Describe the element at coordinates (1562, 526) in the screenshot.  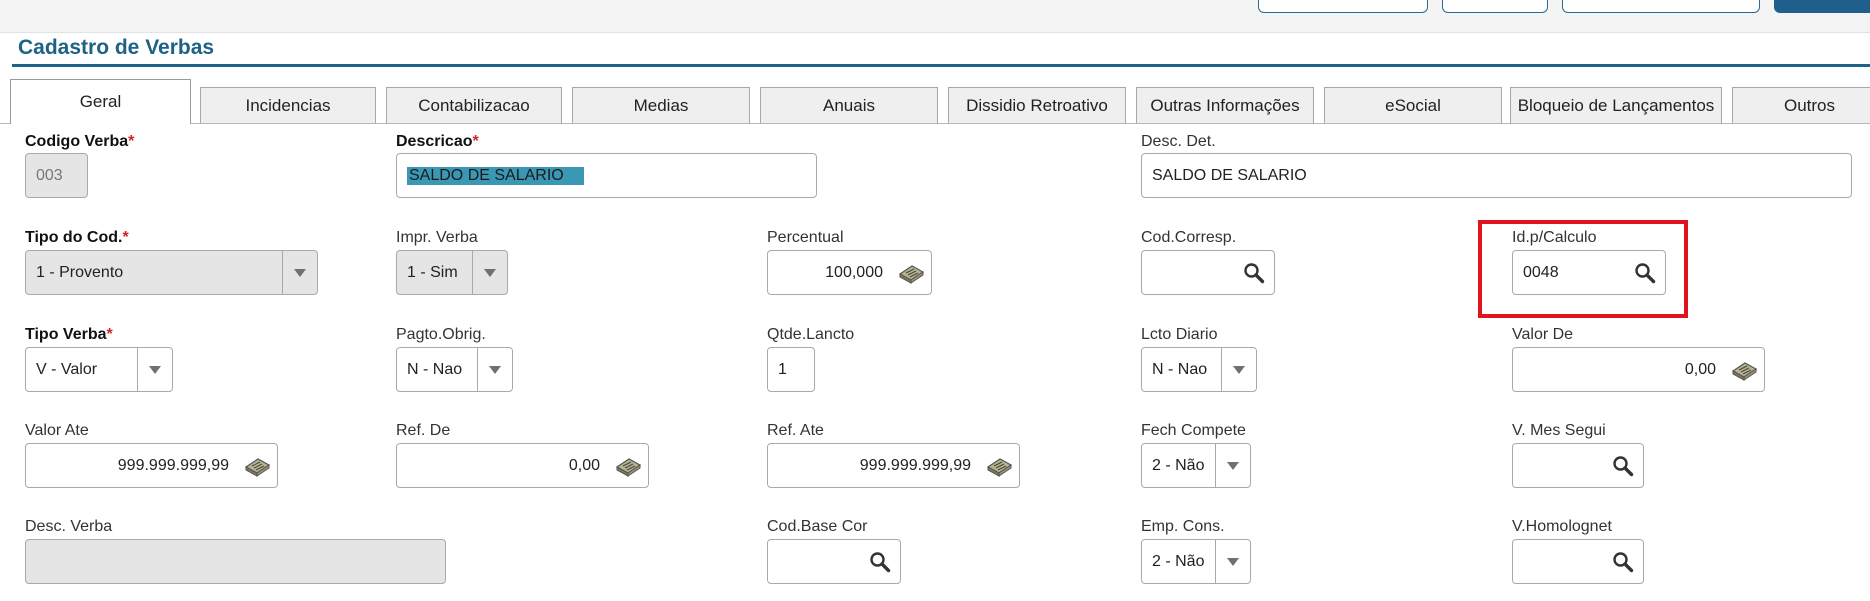
I see `v-homolognet-label: V.Homolognet` at that location.